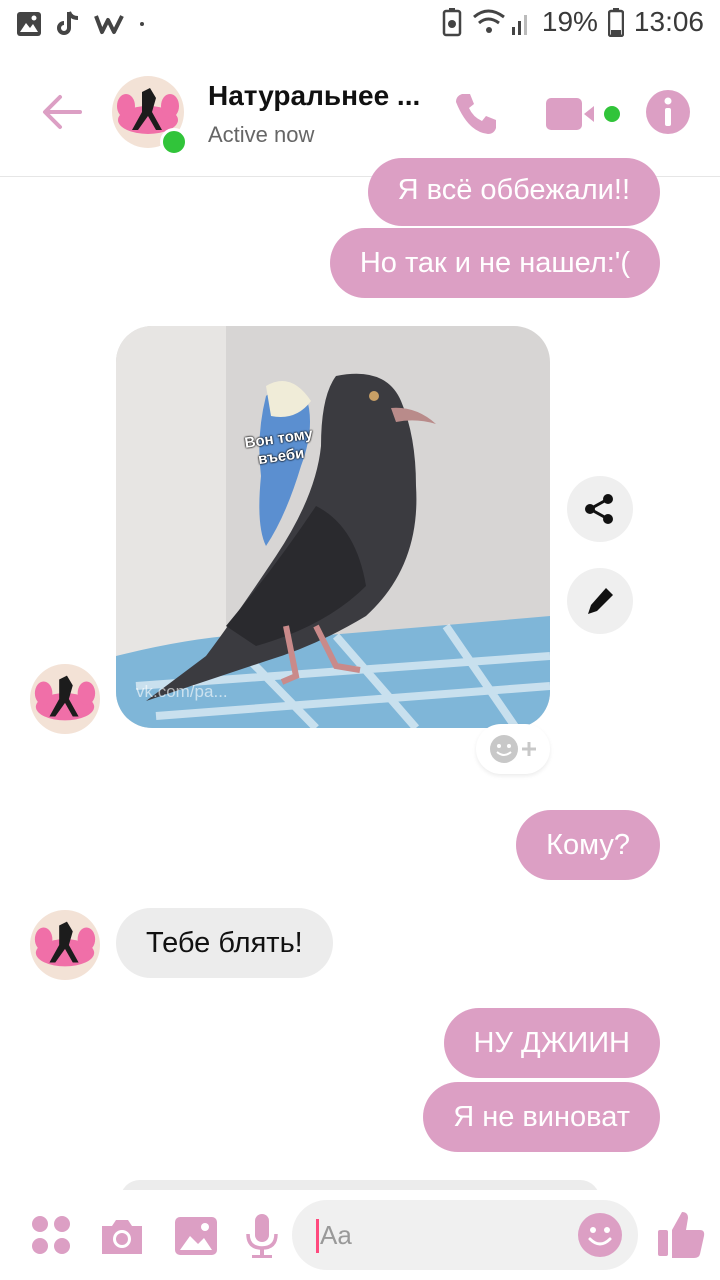 Image resolution: width=720 pixels, height=1280 pixels. Describe the element at coordinates (513, 192) in the screenshot. I see `message-bubble-outgoing: Я всё оббежали!!` at that location.